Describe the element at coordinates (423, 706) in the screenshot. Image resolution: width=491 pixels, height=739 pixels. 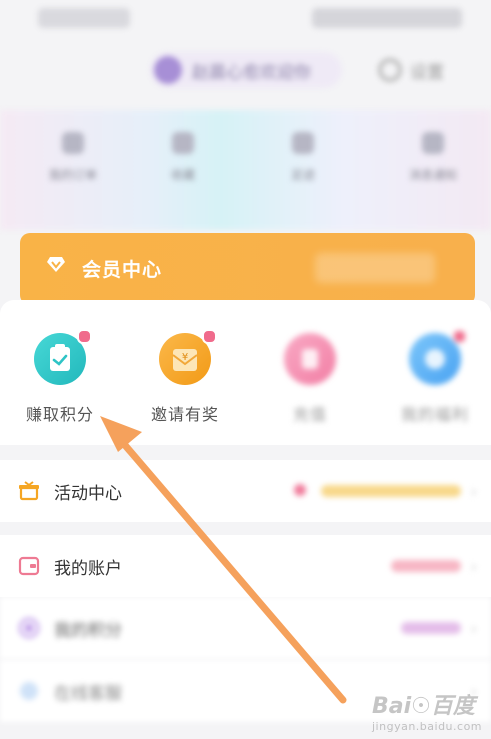
I see `watermark-brand: Bai☉百度` at that location.